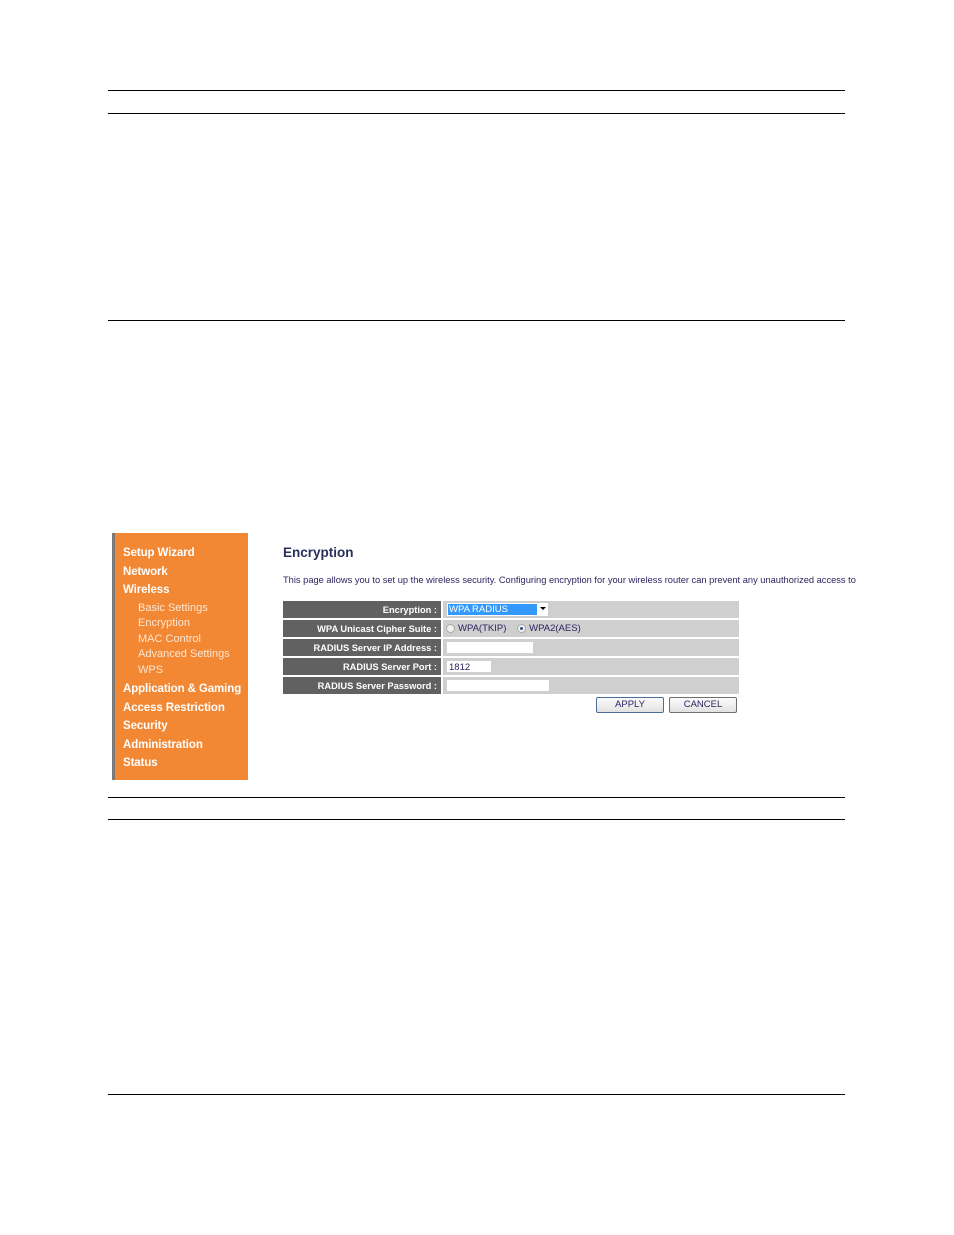 The image size is (954, 1235). What do you see at coordinates (630, 705) in the screenshot?
I see `apply-button: APPLY` at bounding box center [630, 705].